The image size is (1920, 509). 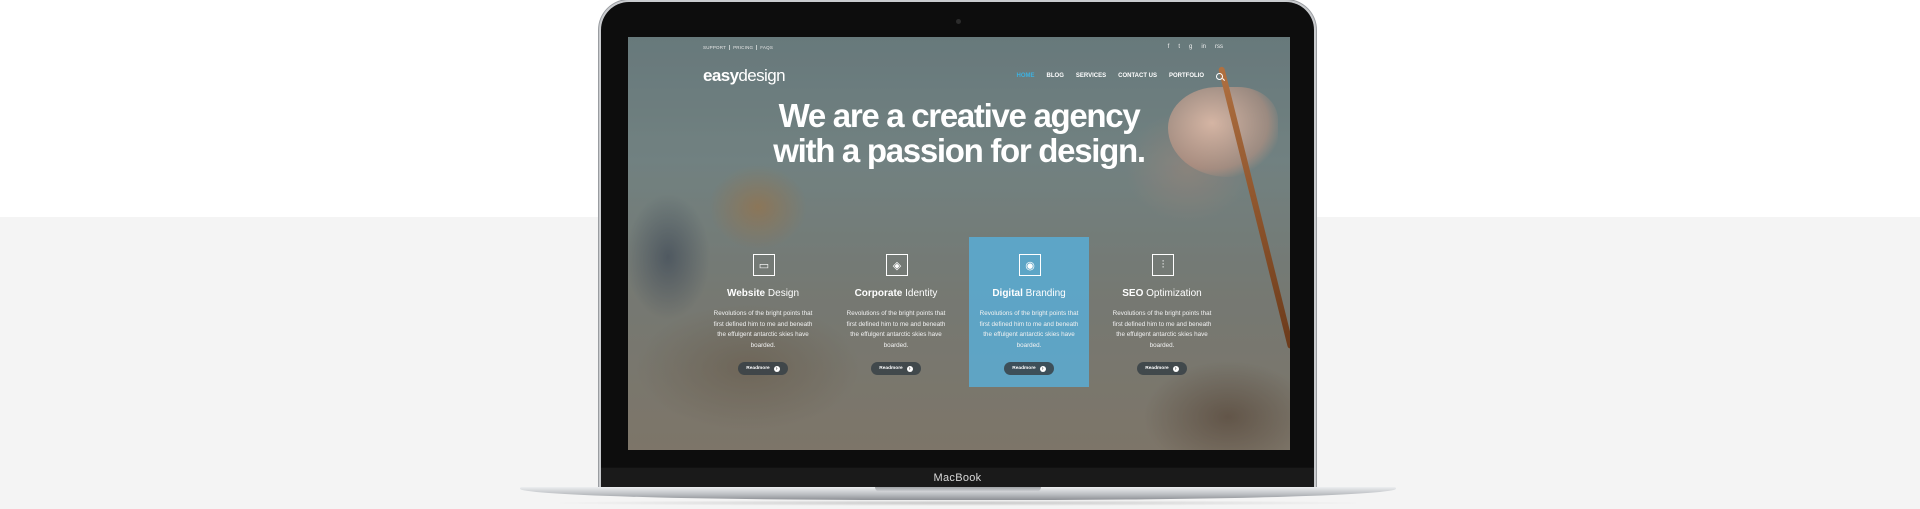 I want to click on nav-item-home: HOME, so click(x=1026, y=76).